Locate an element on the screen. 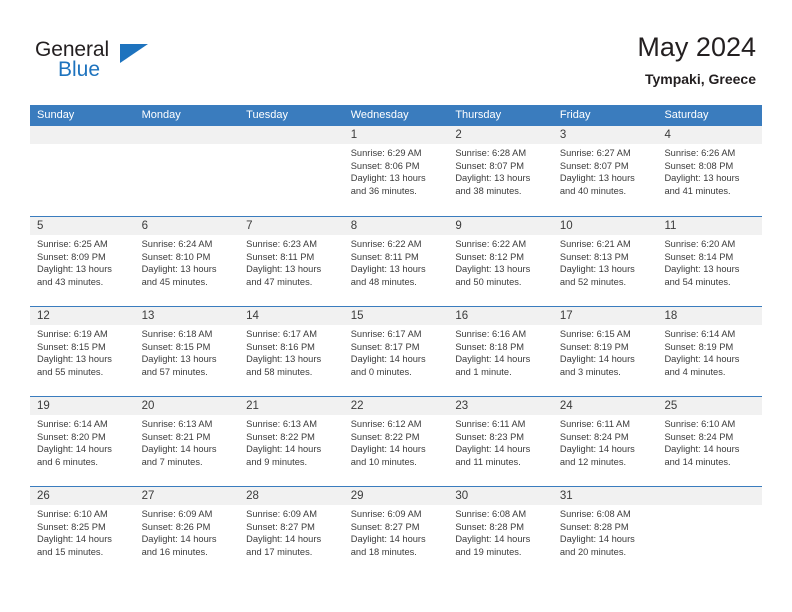 The image size is (792, 612). day-detail-line: and 3 minutes. is located at coordinates (590, 371).